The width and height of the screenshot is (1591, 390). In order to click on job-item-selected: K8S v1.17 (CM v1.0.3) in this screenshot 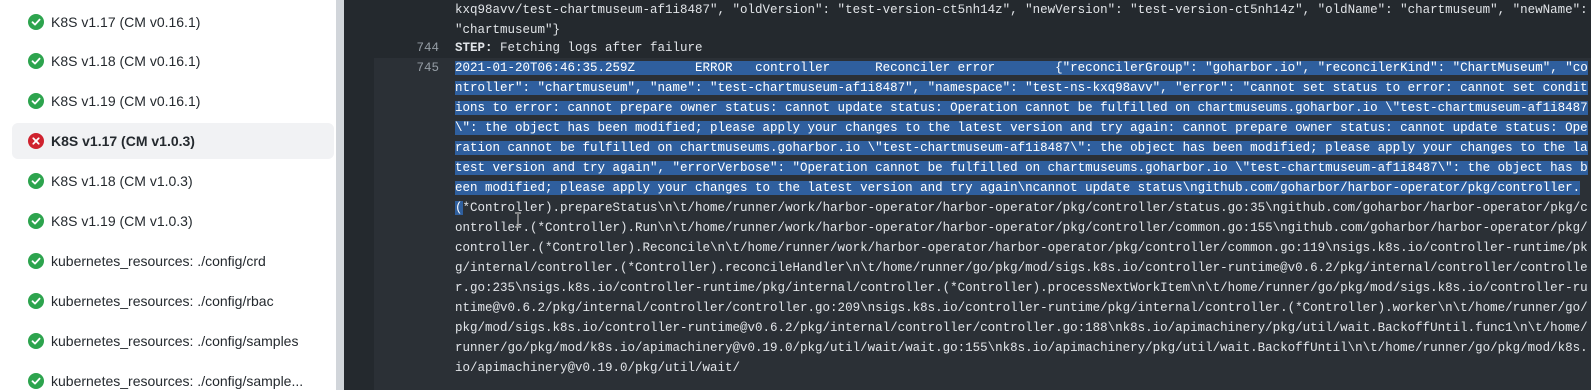, I will do `click(173, 141)`.